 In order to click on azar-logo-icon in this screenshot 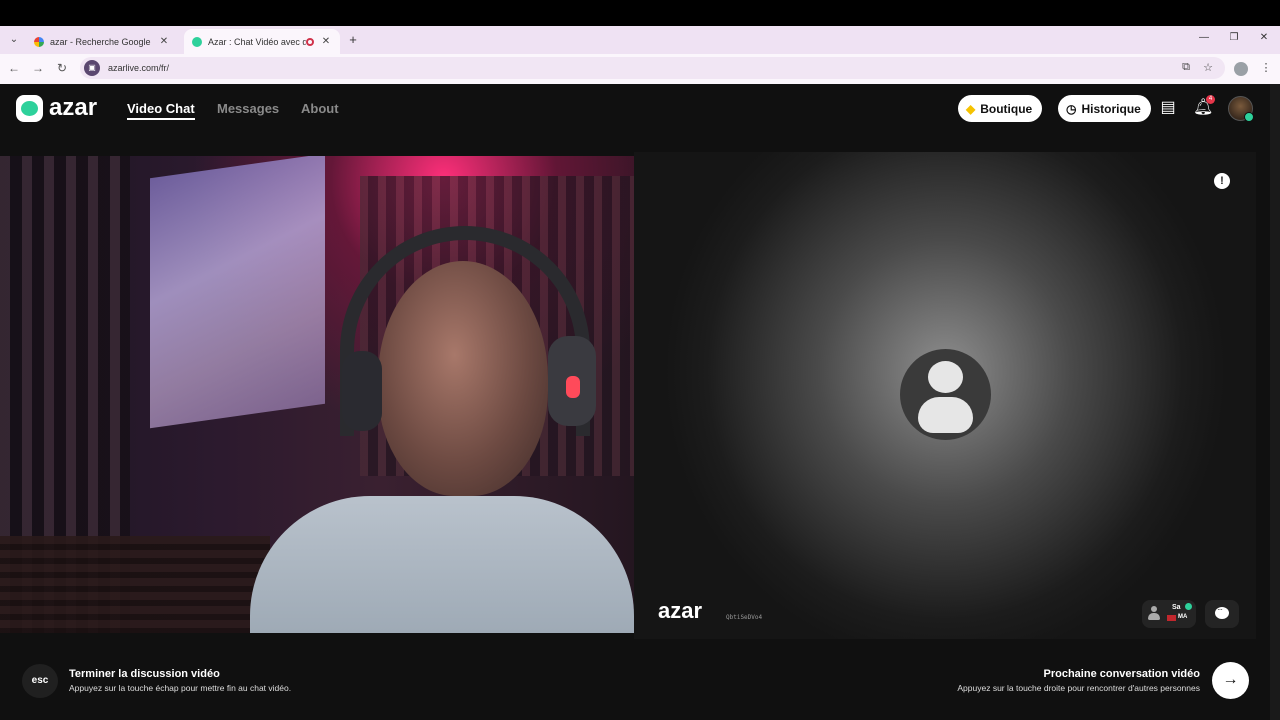, I will do `click(29, 108)`.